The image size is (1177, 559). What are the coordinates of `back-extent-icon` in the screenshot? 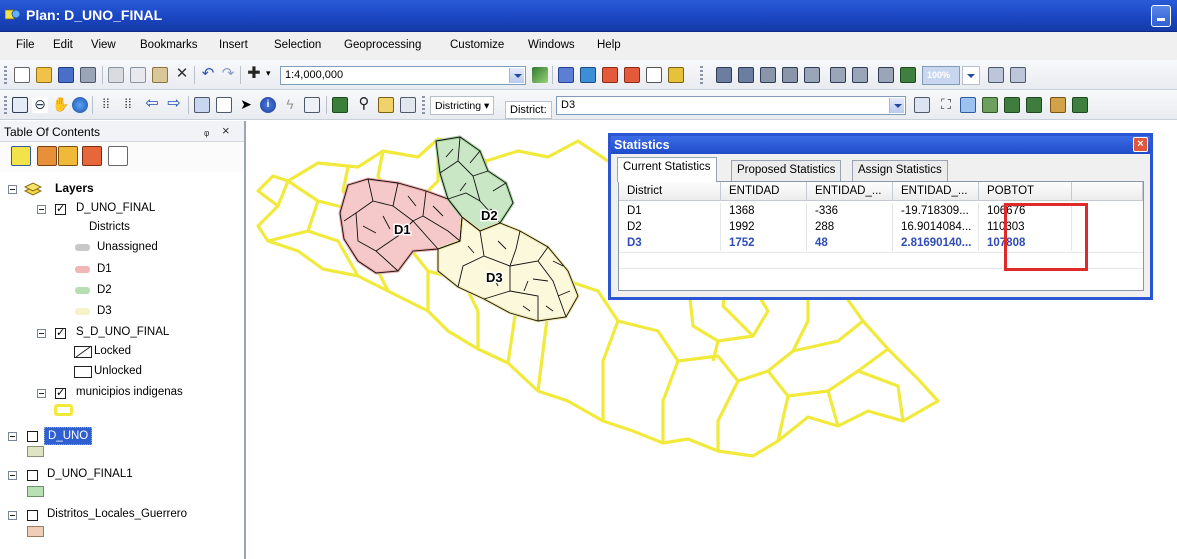 It's located at (812, 75).